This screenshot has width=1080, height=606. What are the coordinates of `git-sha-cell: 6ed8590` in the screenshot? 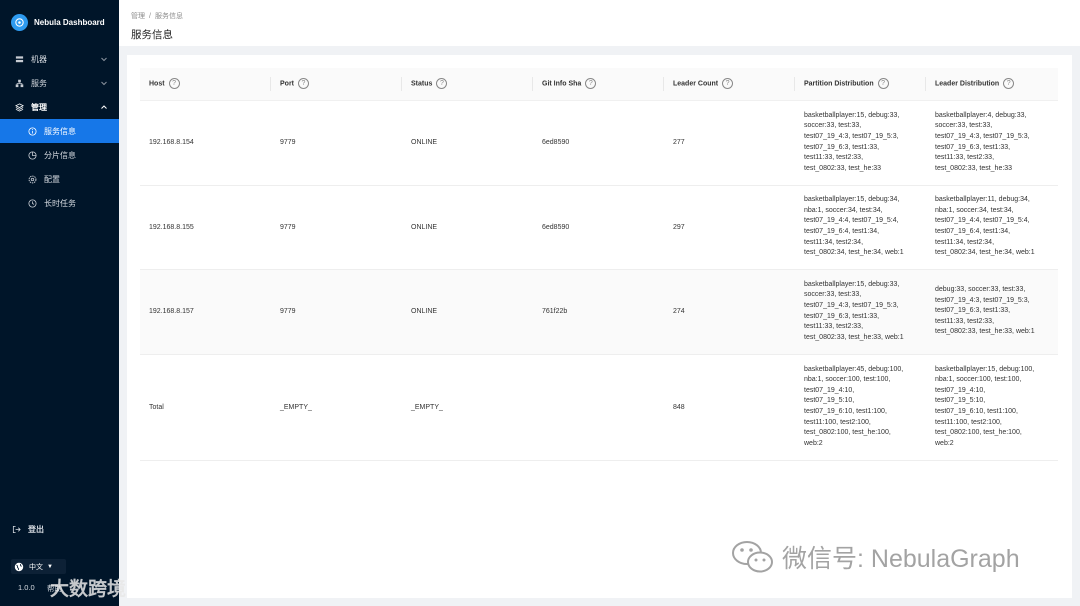 It's located at (598, 143).